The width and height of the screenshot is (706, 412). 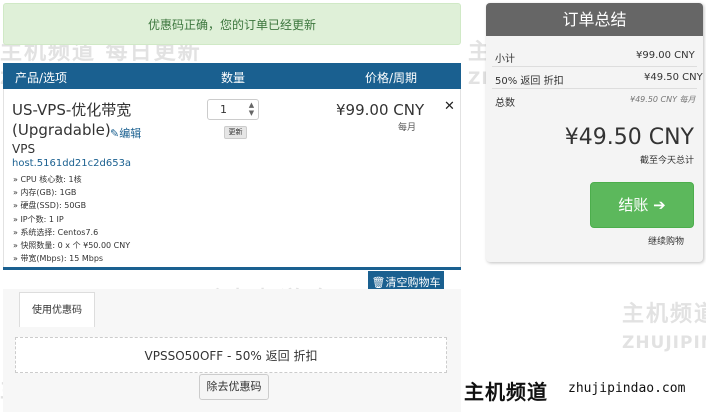 I want to click on item-price: ¥99.00 CNY, so click(x=380, y=110).